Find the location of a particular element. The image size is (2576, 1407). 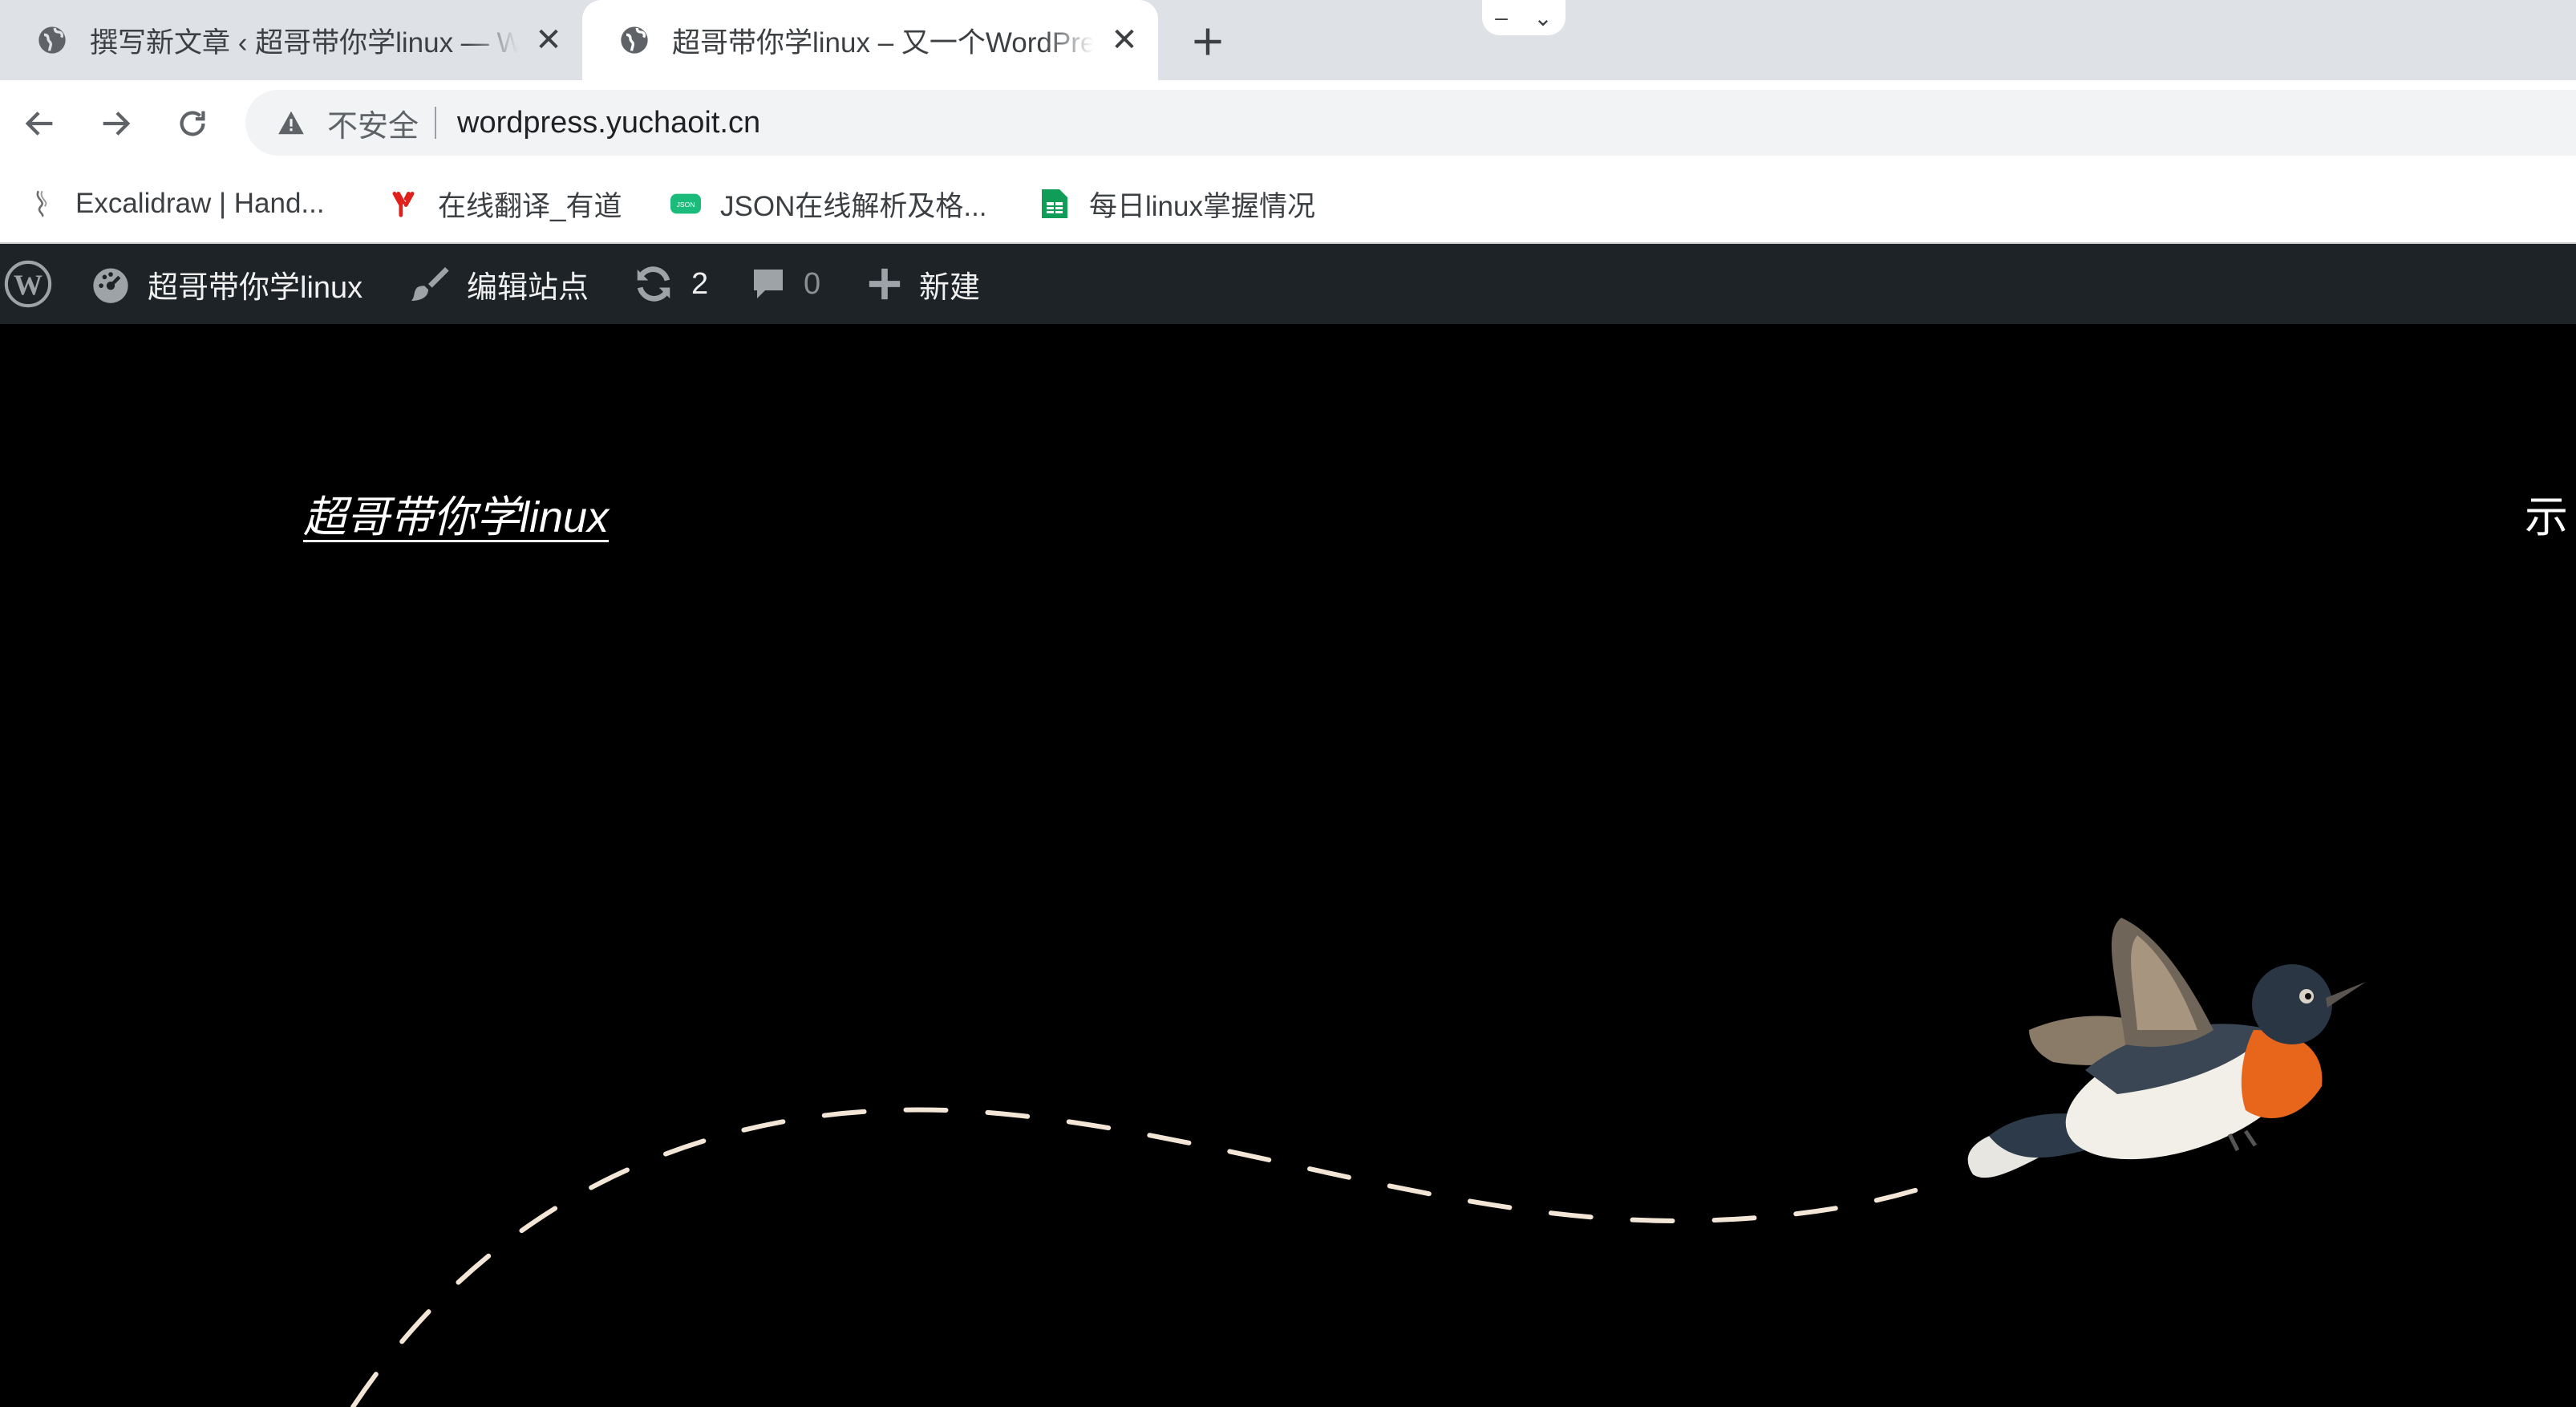

wp-logo-button: W is located at coordinates (36, 284).